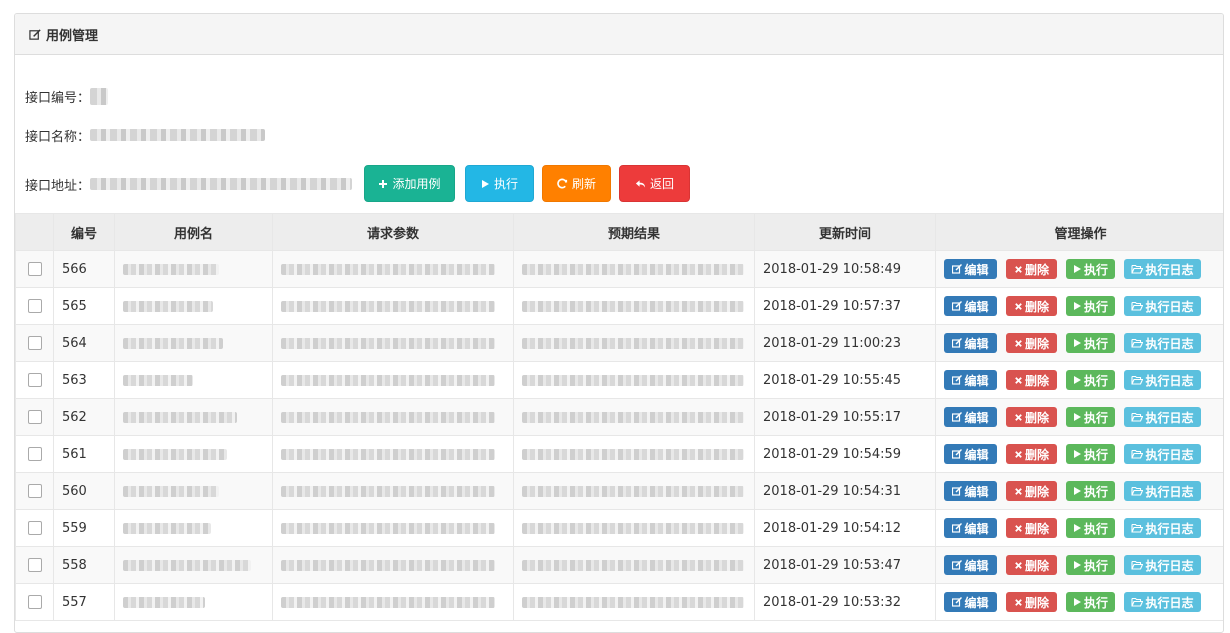 This screenshot has height=633, width=1230. I want to click on add-case-button: 添加用例, so click(409, 183).